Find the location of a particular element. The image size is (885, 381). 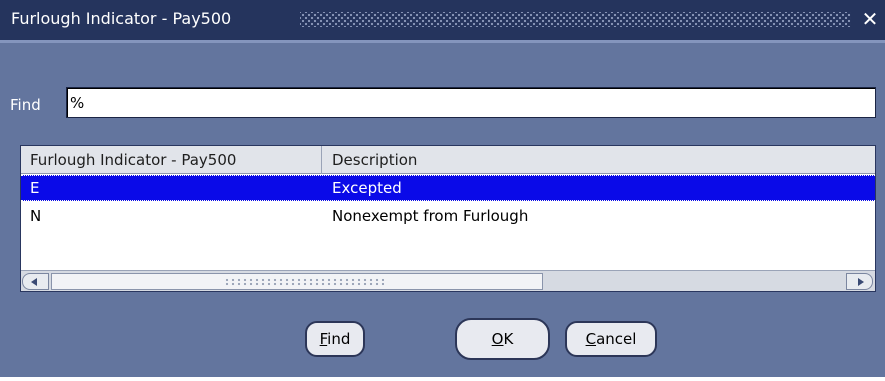

close-icon: ✕ is located at coordinates (870, 19).